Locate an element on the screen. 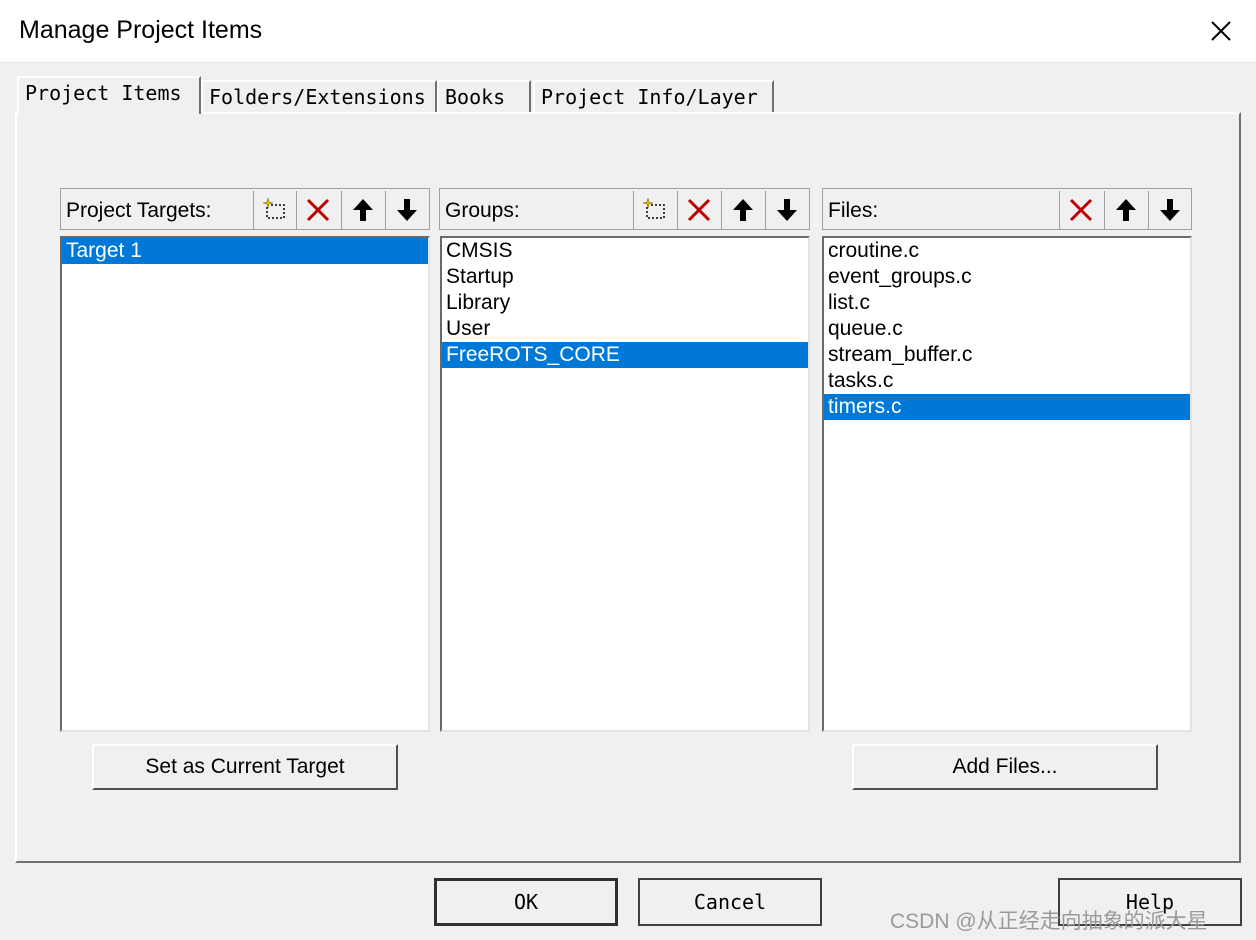  ok-label: OK is located at coordinates (526, 902).